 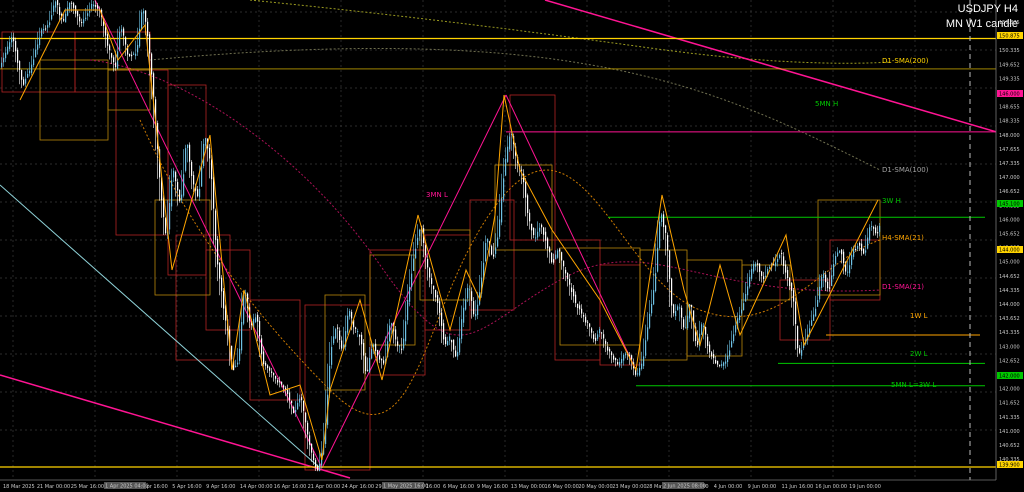 What do you see at coordinates (1009, 95) in the screenshot?
I see `price-level-tag-text: 146.000` at bounding box center [1009, 95].